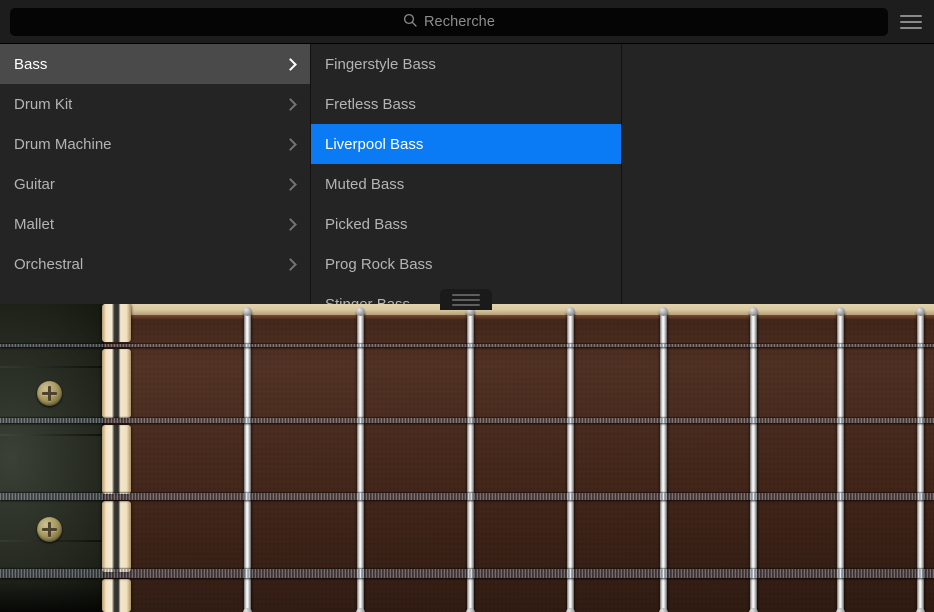  I want to click on bass-string-g, so click(467, 345).